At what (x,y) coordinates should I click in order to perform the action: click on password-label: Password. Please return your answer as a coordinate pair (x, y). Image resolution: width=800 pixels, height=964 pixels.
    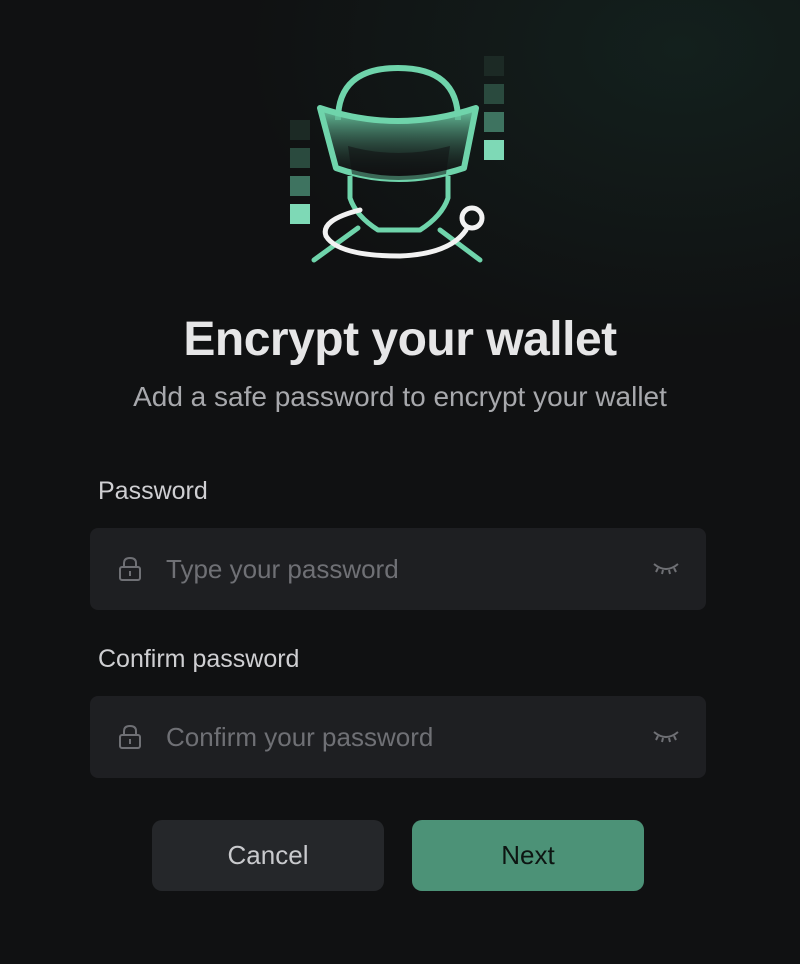
    Looking at the image, I should click on (153, 491).